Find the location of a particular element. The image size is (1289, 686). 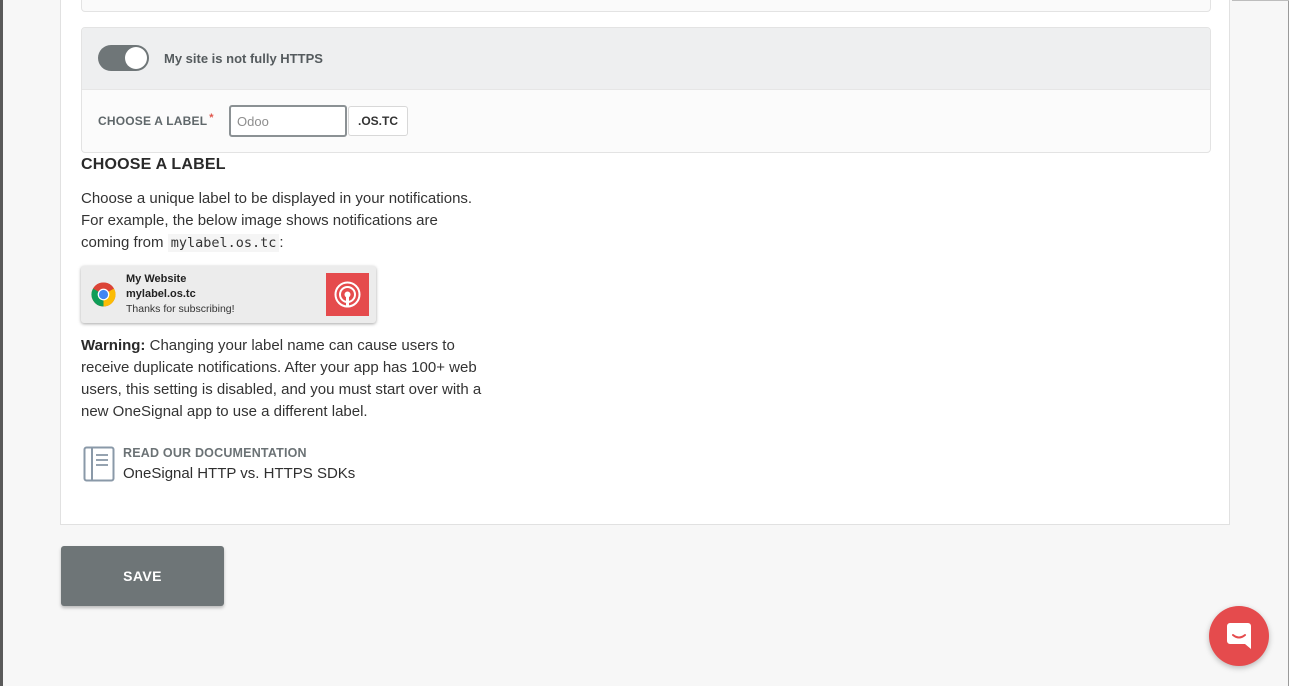

field-label-text: CHOOSE A LABEL is located at coordinates (153, 121).